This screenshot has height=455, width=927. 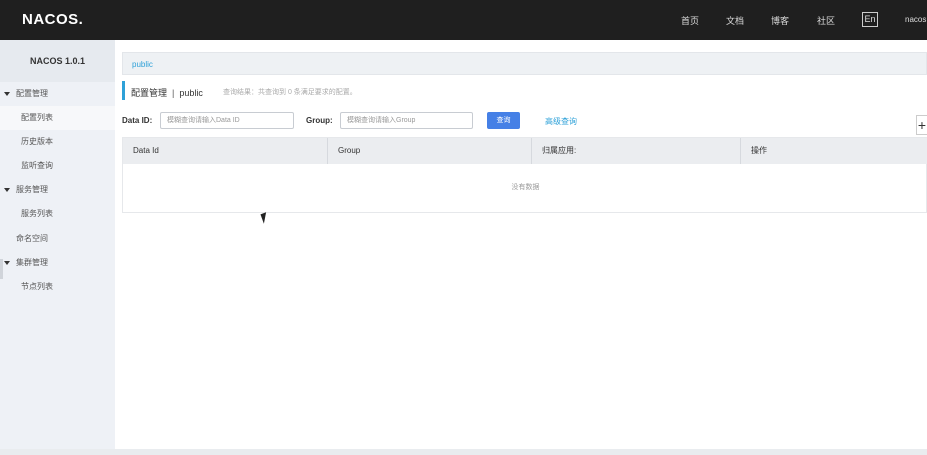 What do you see at coordinates (406, 120) in the screenshot?
I see `group-input: 模糊查询请输入Group` at bounding box center [406, 120].